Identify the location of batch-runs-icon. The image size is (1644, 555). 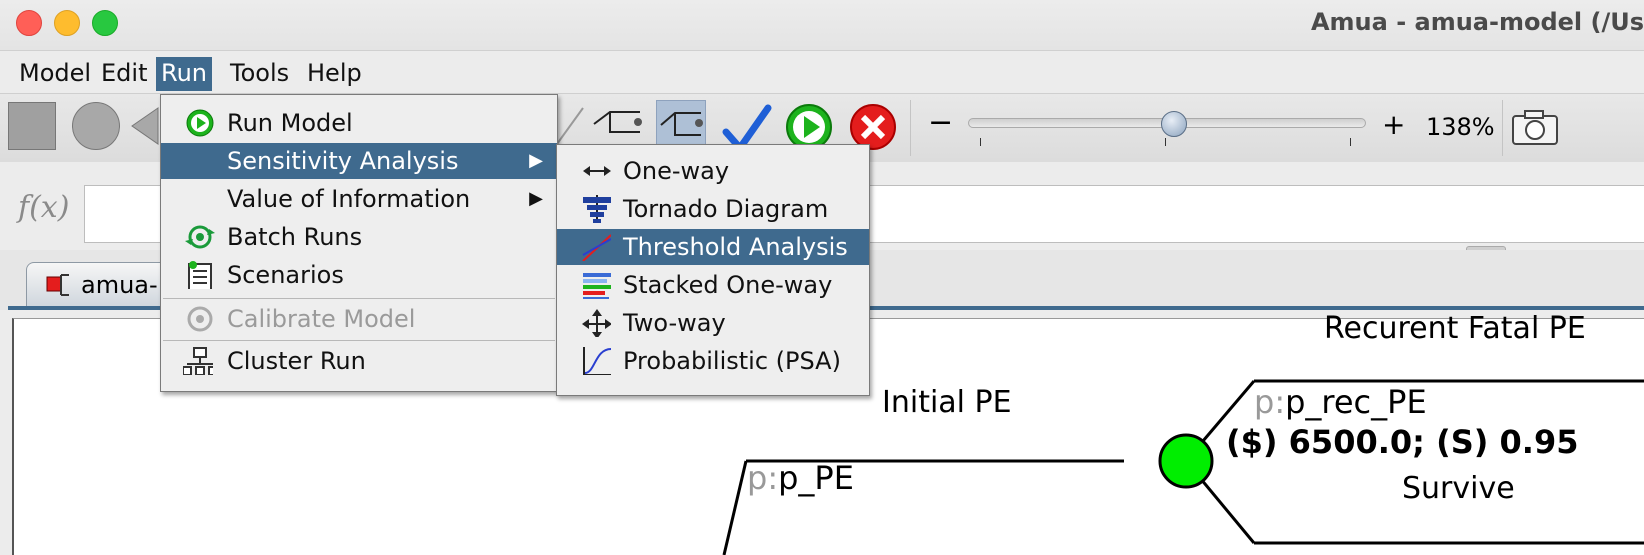
(200, 237).